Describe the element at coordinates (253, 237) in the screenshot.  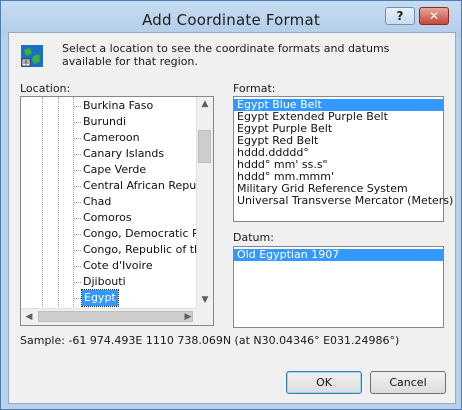
I see `datum-label: Datum:` at that location.